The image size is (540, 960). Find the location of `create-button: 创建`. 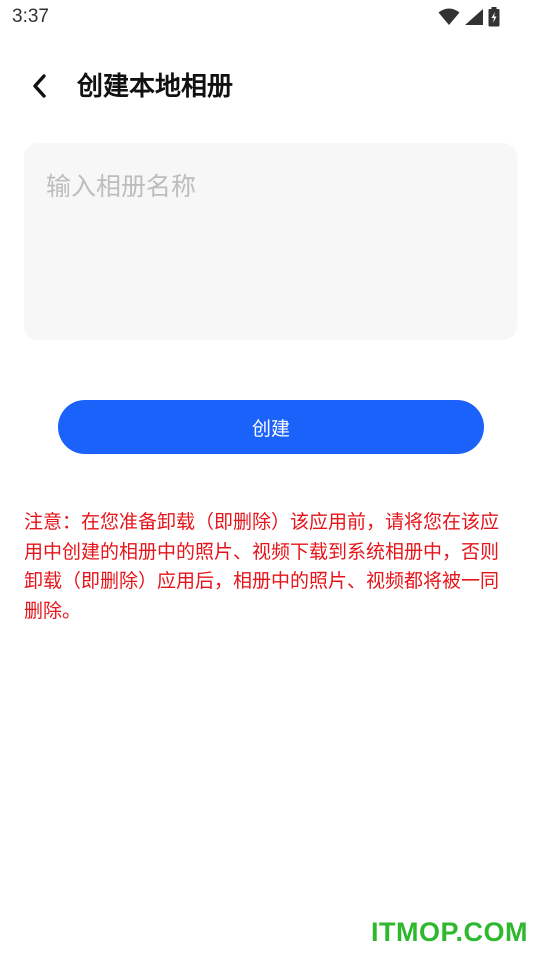

create-button: 创建 is located at coordinates (271, 427).